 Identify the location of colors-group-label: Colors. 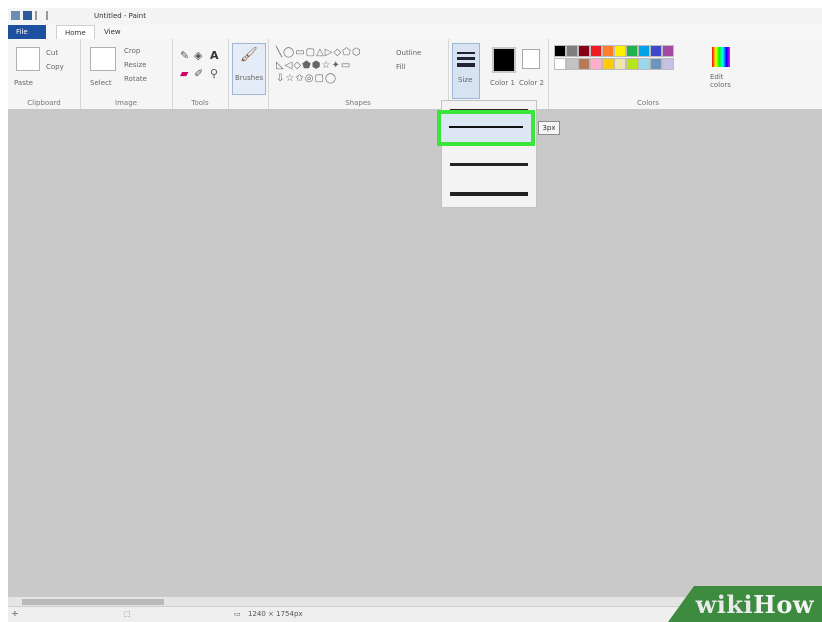
(648, 103).